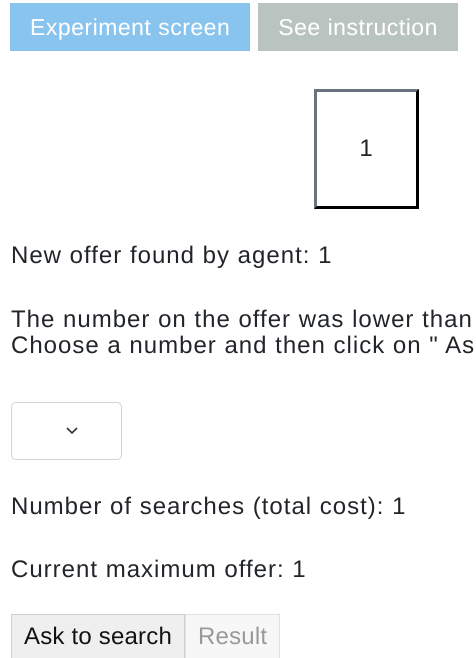  What do you see at coordinates (366, 149) in the screenshot?
I see `offer-card: 1` at bounding box center [366, 149].